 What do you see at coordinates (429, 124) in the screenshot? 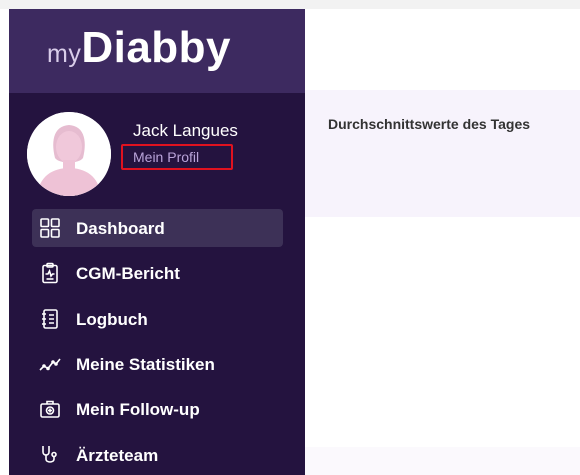
I see `daily-averages-title: Durchschnittswerte des Tages` at bounding box center [429, 124].